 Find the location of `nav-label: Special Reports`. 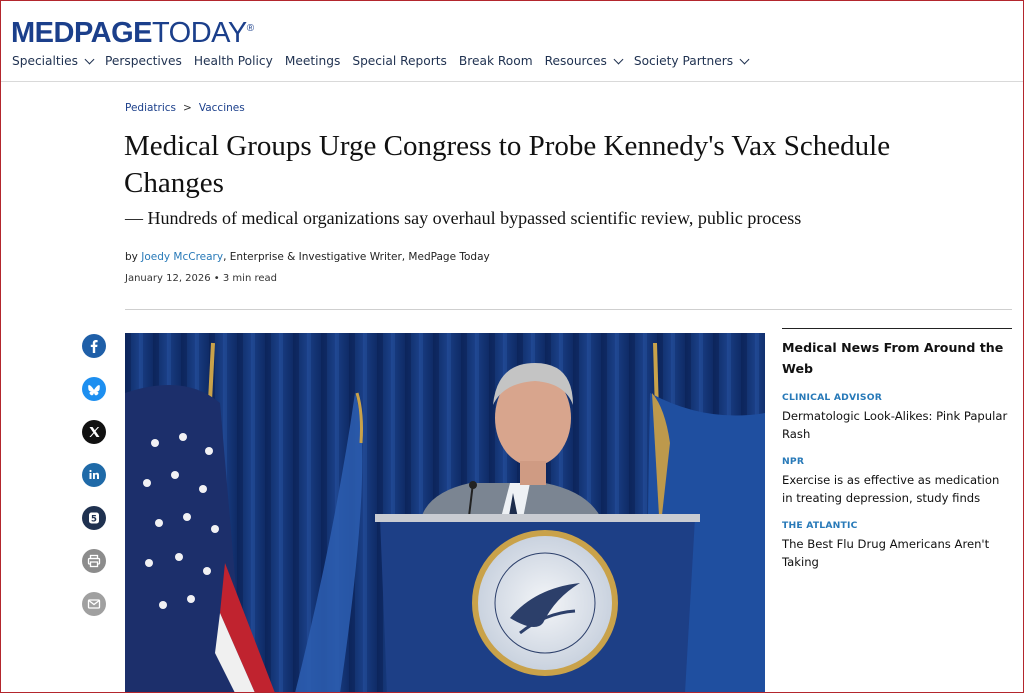

nav-label: Special Reports is located at coordinates (399, 61).